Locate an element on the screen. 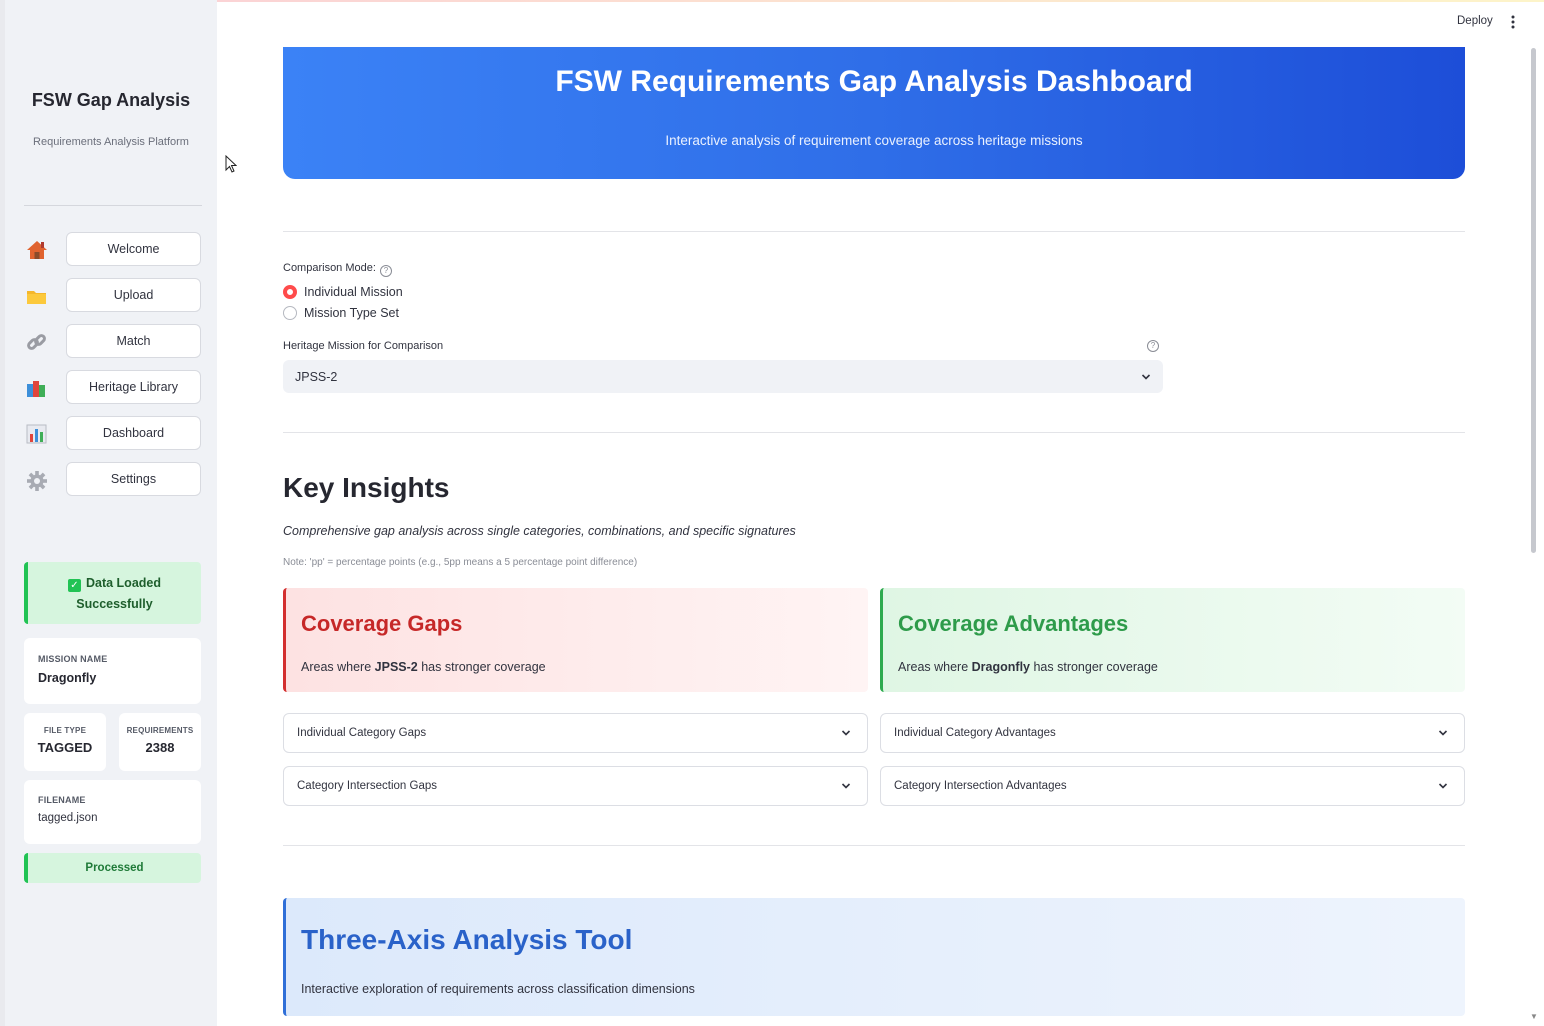 This screenshot has width=1544, height=1026. heritage-mission-select: JPSS-2 is located at coordinates (723, 376).